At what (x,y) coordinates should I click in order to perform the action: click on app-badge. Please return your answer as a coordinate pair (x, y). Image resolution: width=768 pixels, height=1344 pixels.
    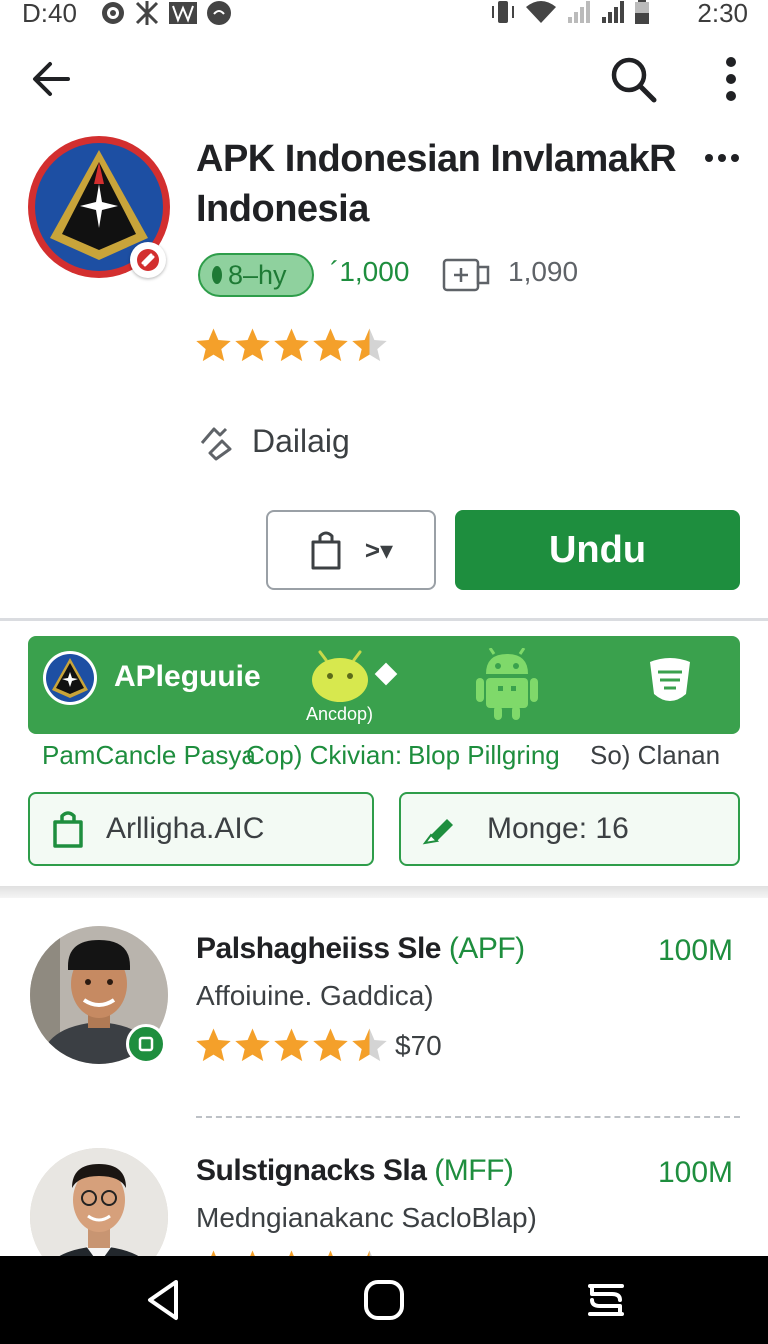
    Looking at the image, I should click on (148, 260).